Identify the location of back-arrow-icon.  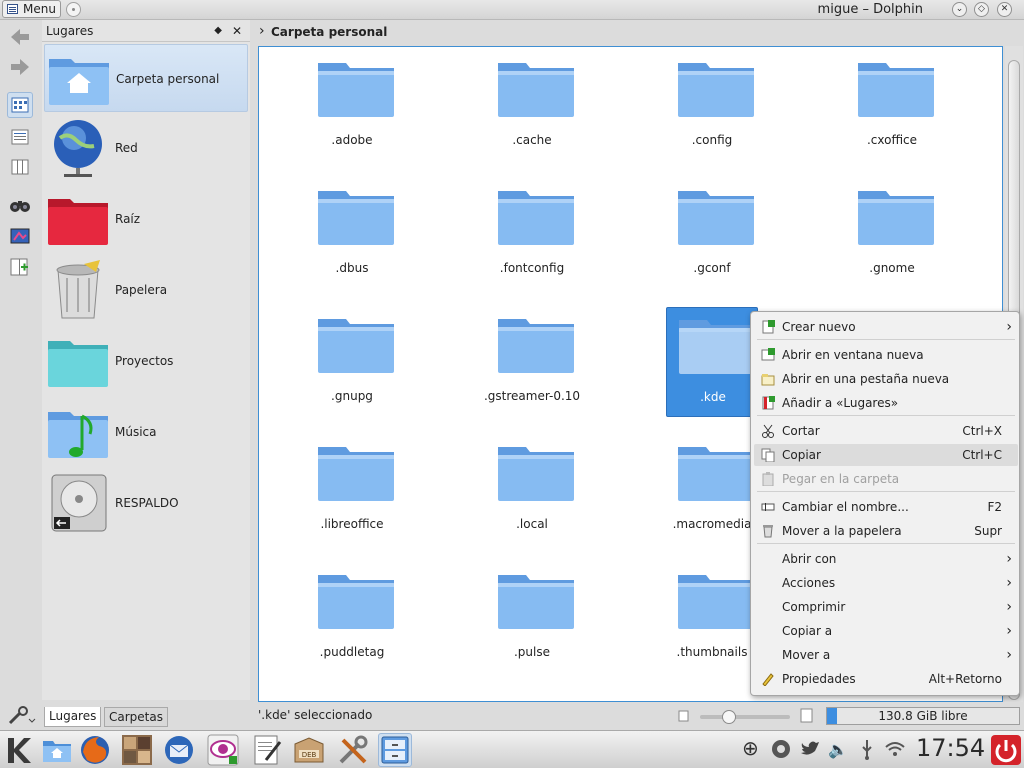
(20, 37).